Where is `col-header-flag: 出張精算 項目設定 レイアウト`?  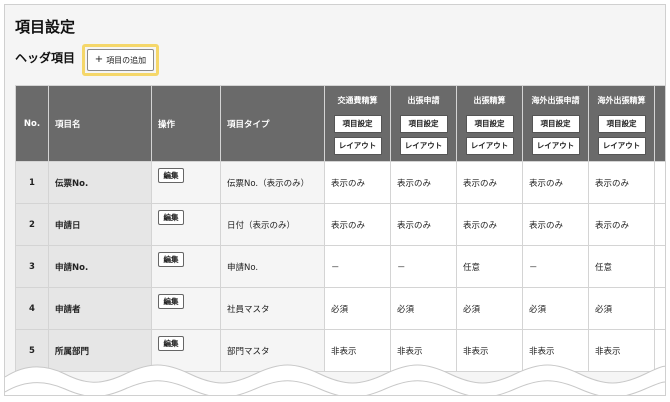 col-header-flag: 出張精算 項目設定 レイアウト is located at coordinates (489, 123).